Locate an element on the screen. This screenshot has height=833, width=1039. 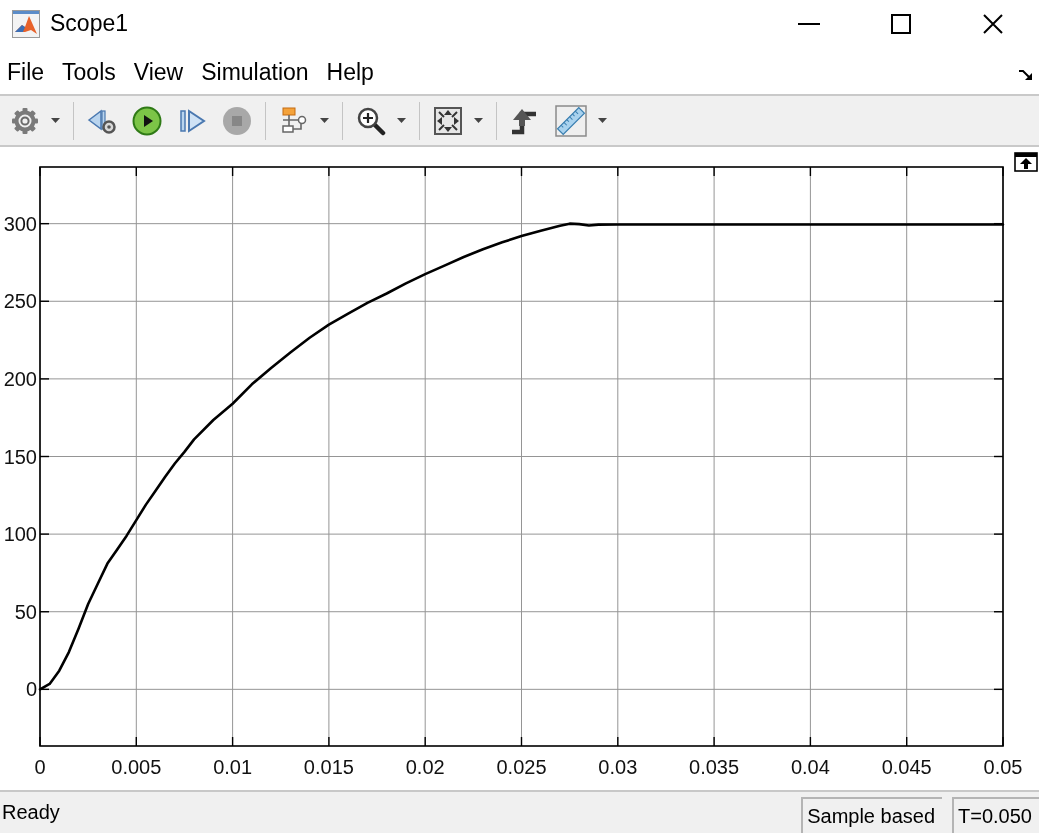
zoom-in-icon is located at coordinates (371, 120).